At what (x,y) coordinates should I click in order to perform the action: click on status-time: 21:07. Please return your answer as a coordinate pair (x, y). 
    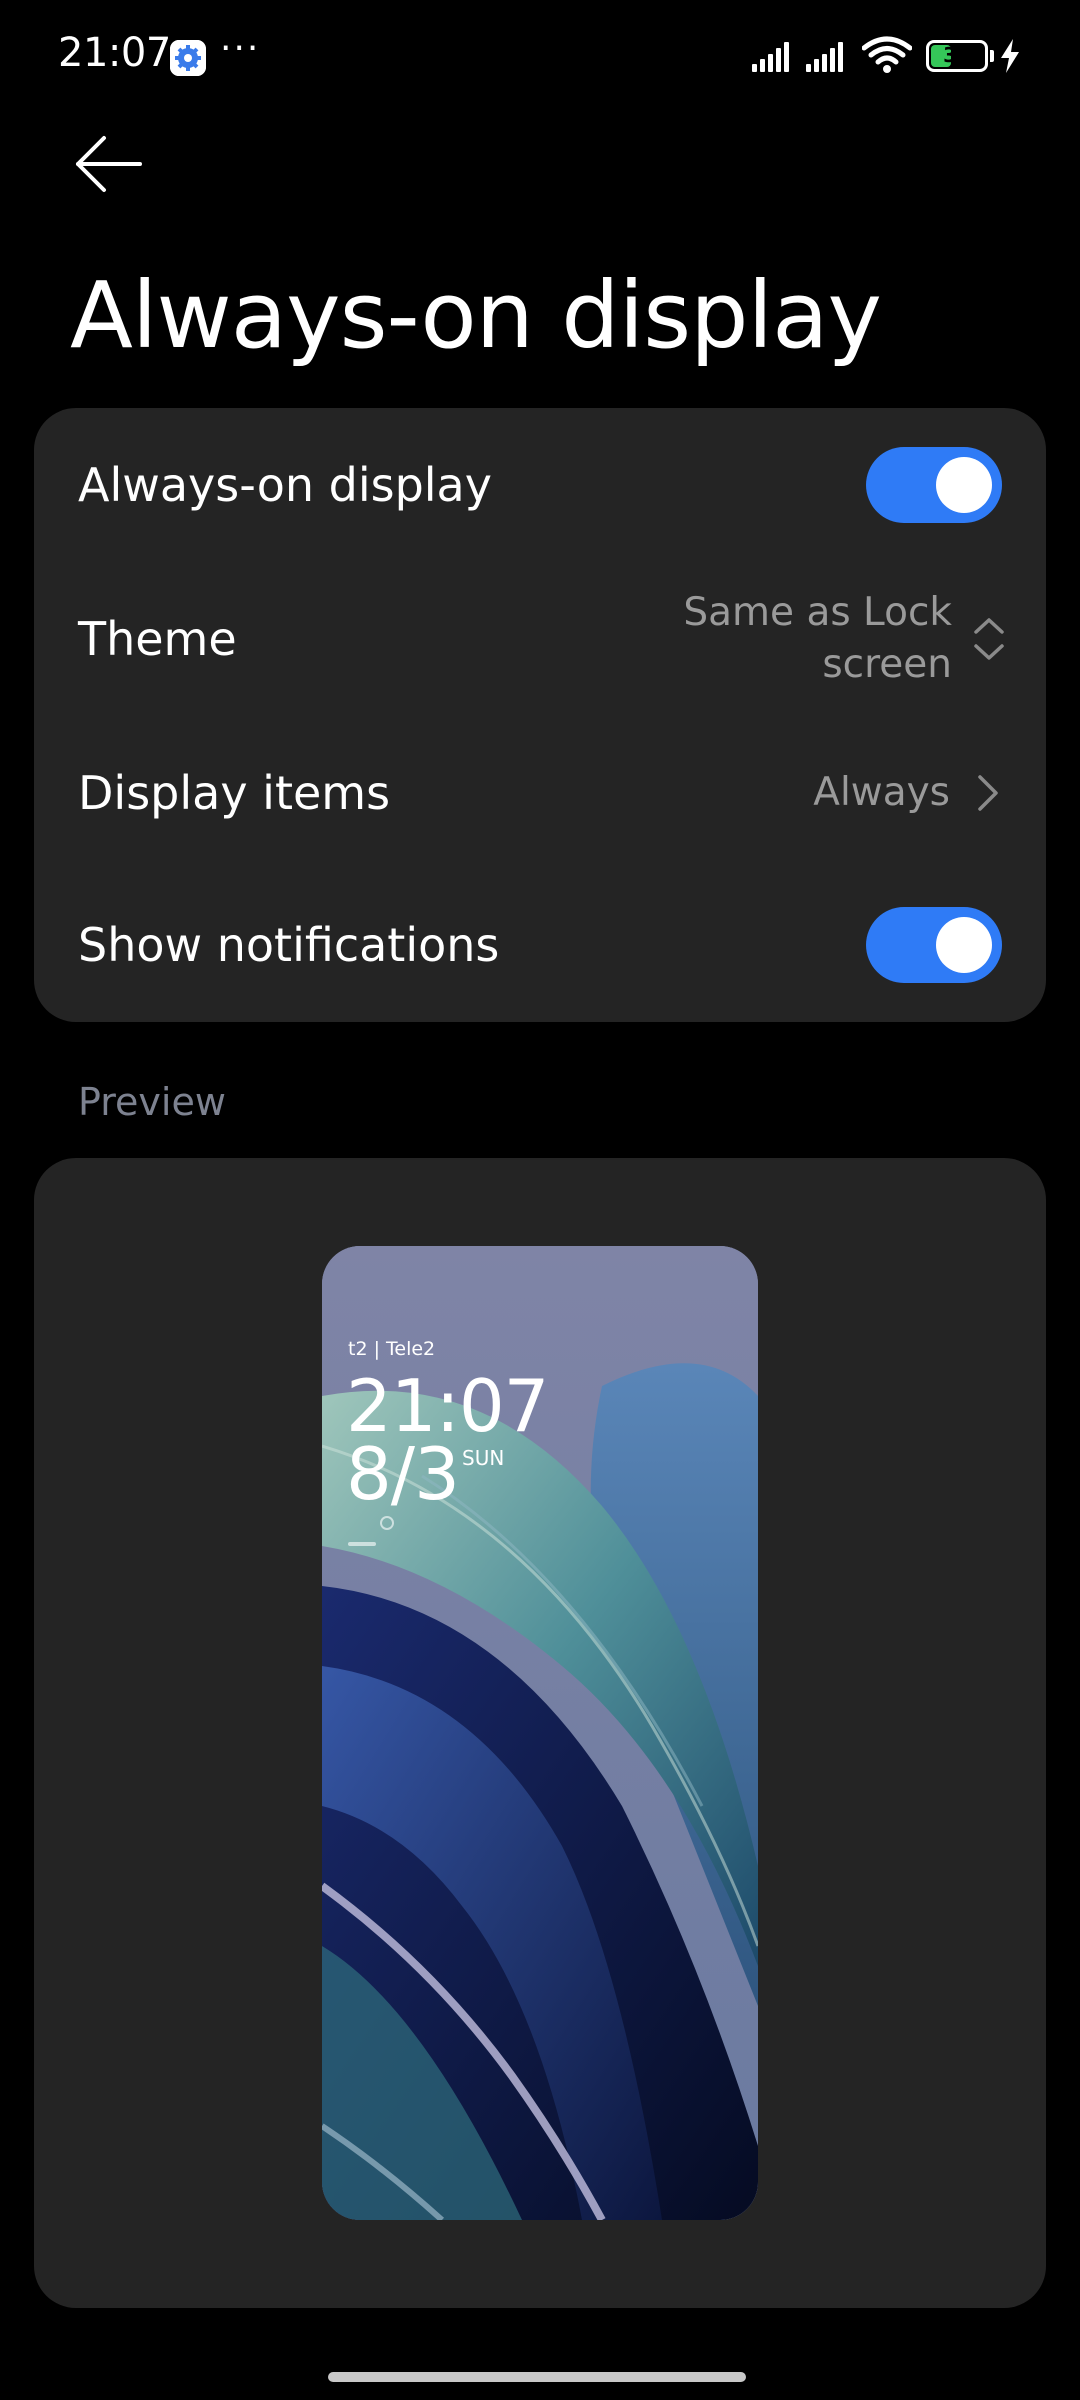
    Looking at the image, I should click on (114, 53).